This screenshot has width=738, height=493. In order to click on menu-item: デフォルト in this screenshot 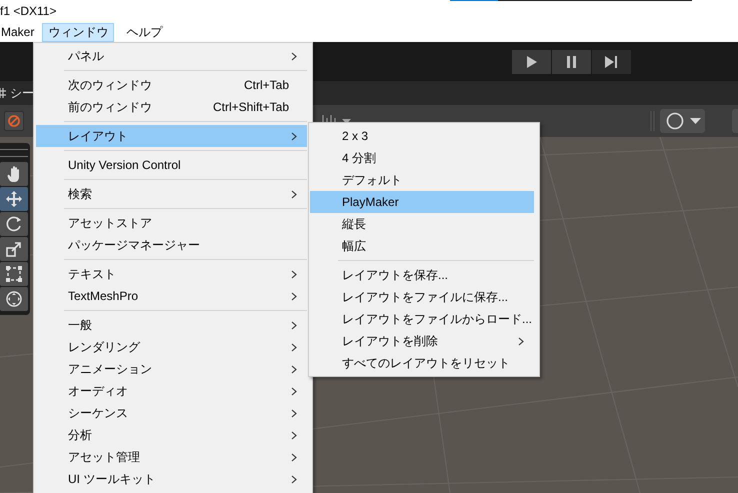, I will do `click(422, 180)`.